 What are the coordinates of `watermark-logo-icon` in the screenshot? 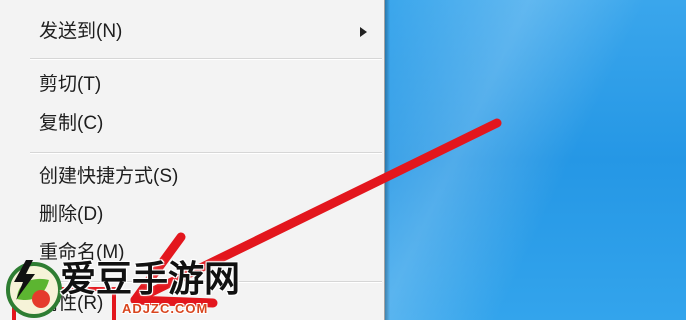 It's located at (34, 289).